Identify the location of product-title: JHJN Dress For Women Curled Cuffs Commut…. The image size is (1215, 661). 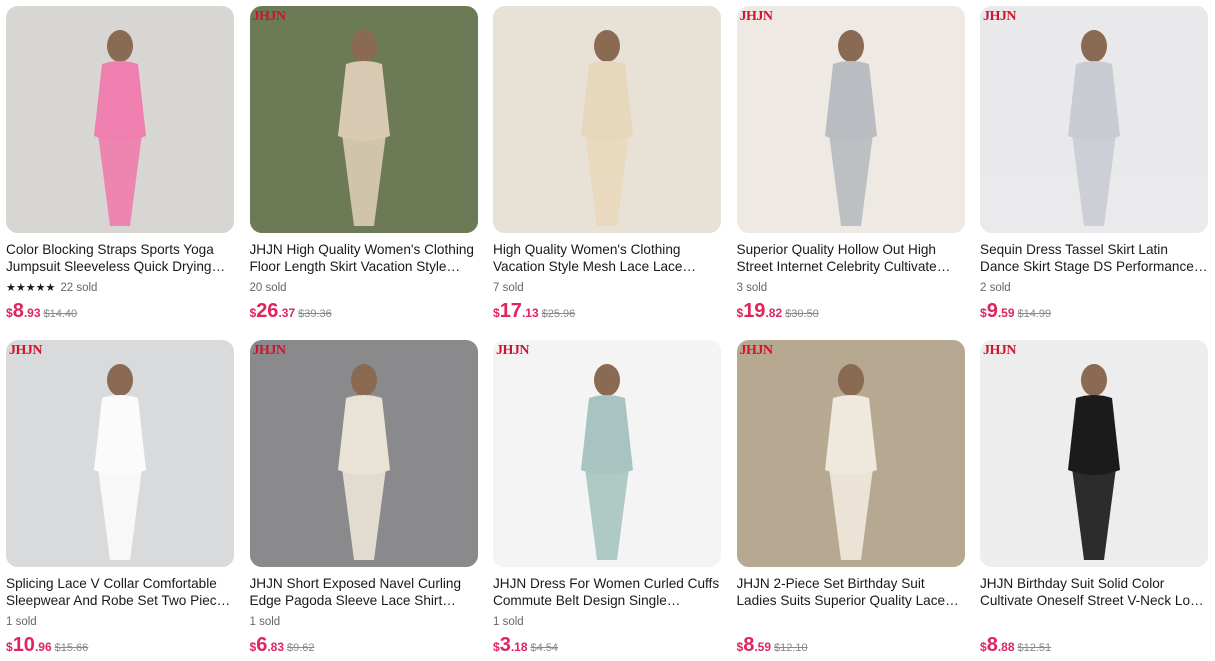
(607, 592).